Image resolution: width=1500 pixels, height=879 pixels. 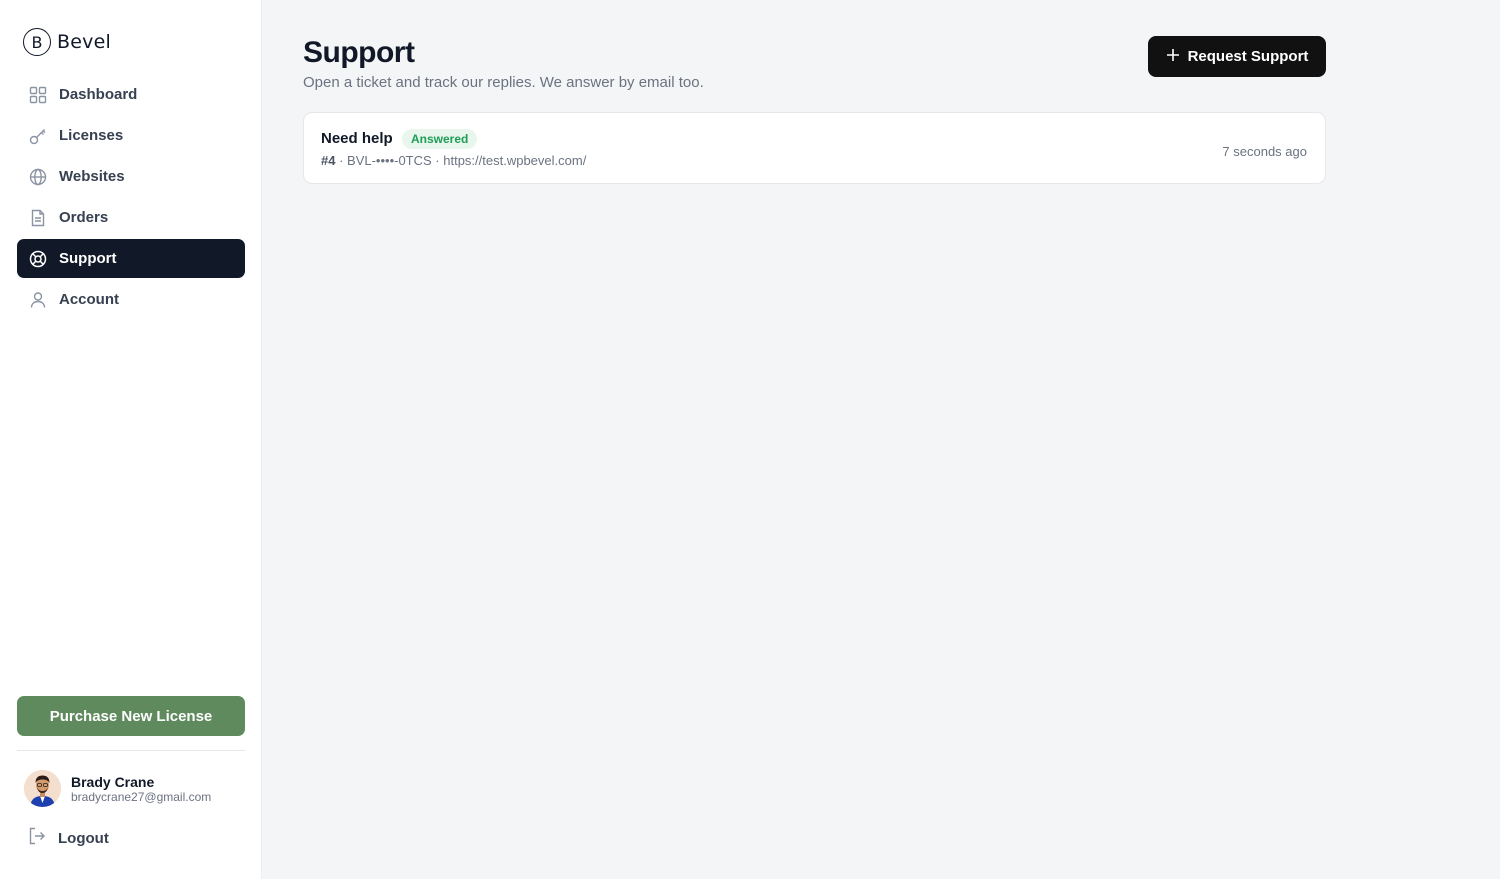 I want to click on sidebar-item-orders: Orders, so click(x=131, y=217).